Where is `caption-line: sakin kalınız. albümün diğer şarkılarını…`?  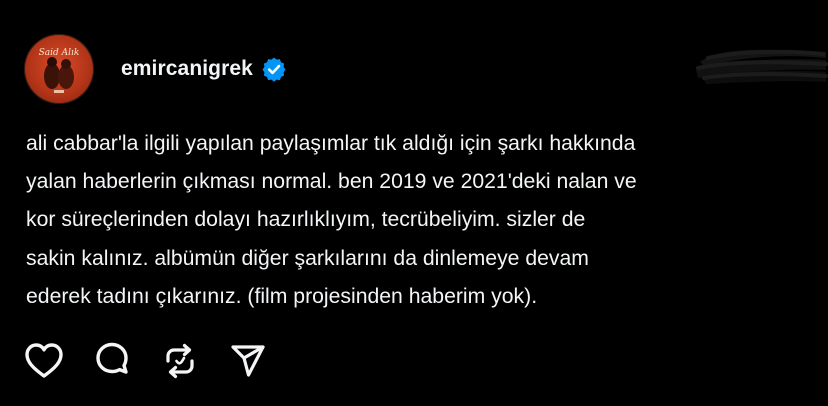 caption-line: sakin kalınız. albümün diğer şarkılarını… is located at coordinates (307, 258).